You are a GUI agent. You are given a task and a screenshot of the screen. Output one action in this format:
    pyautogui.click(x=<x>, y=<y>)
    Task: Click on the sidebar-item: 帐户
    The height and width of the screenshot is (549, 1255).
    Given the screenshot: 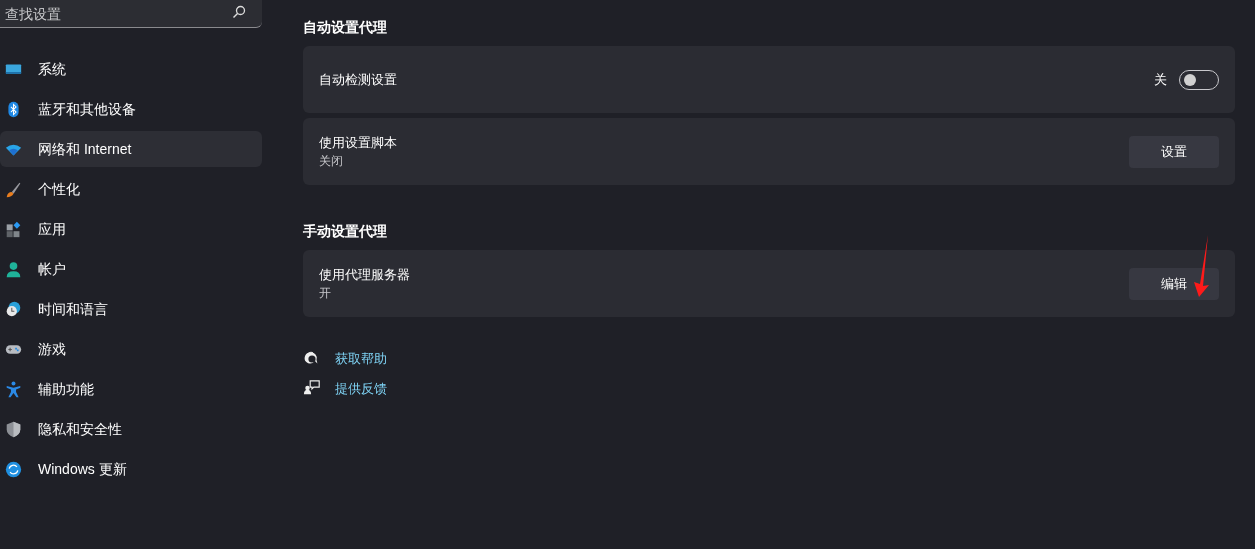 What is the action you would take?
    pyautogui.click(x=131, y=269)
    